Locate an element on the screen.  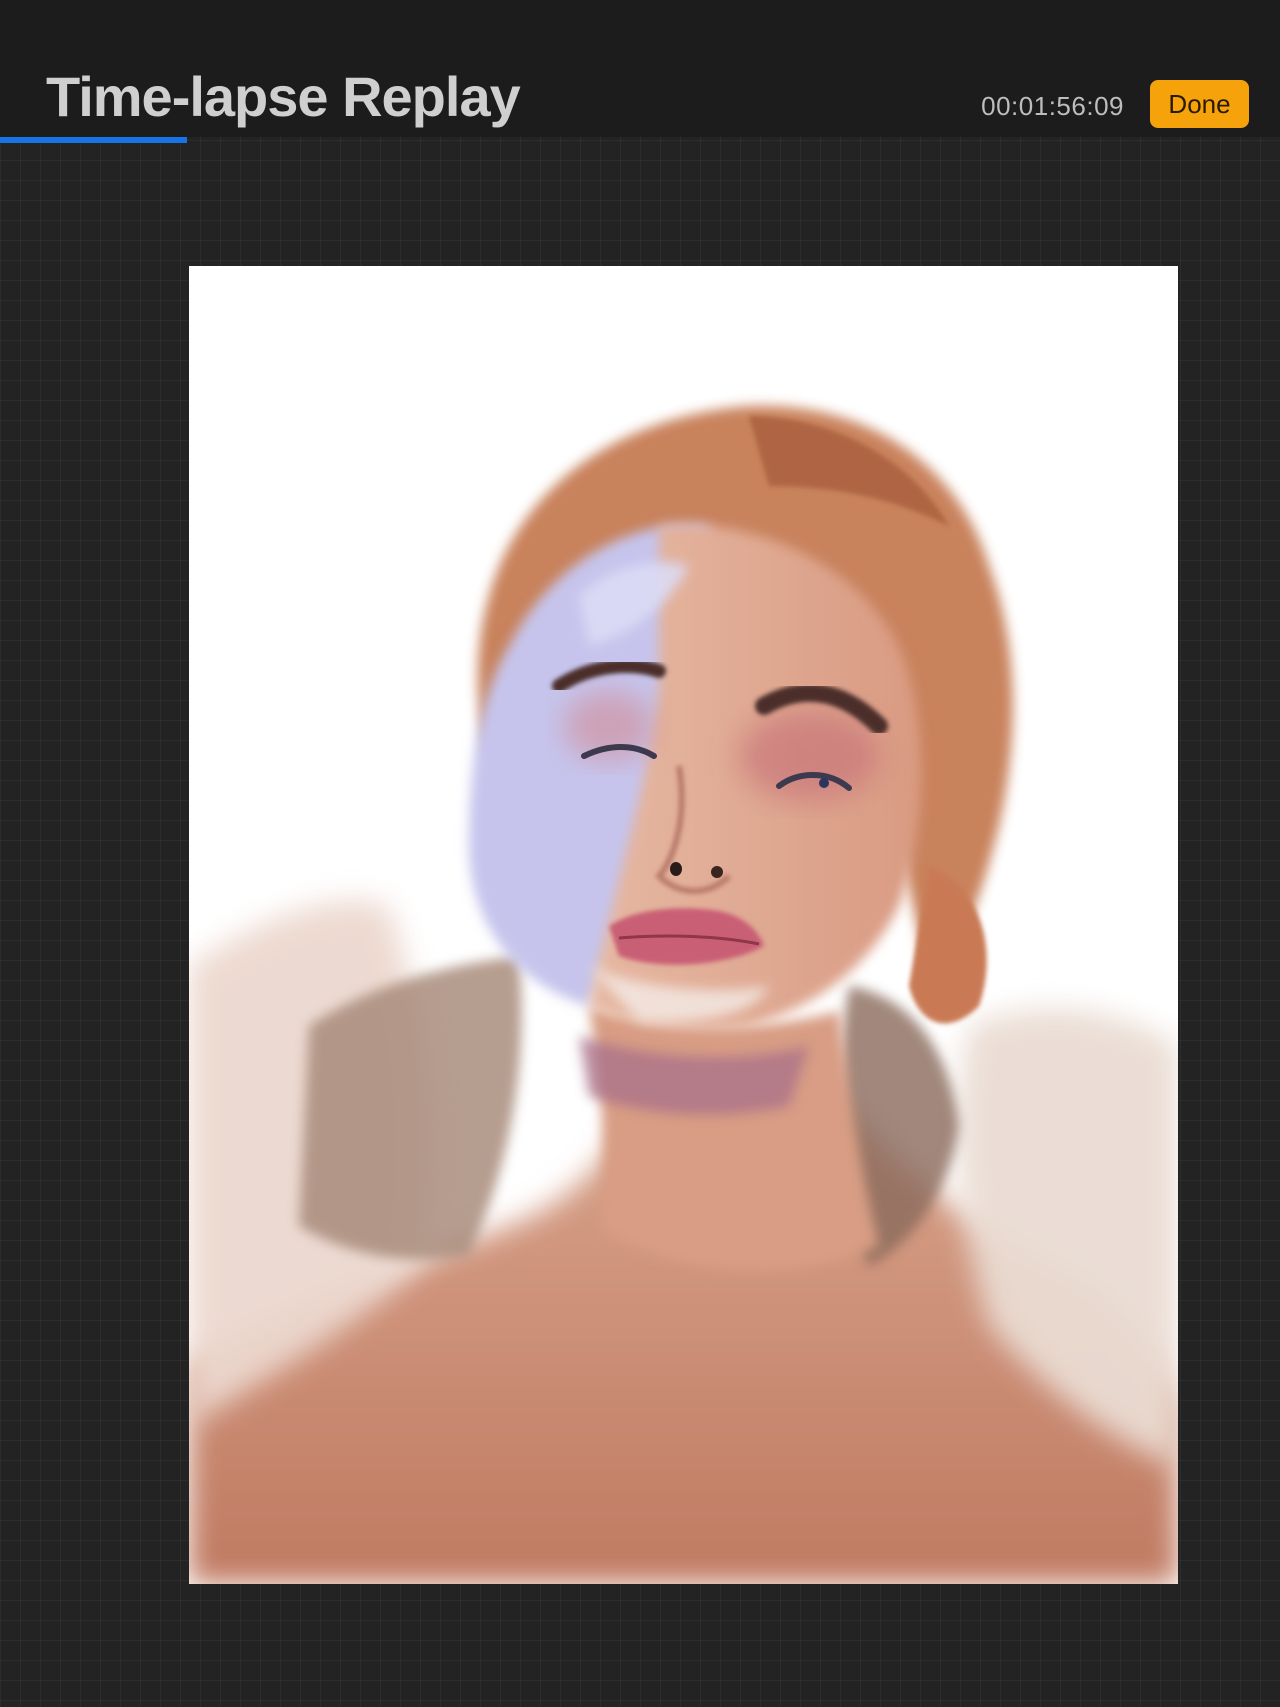
playback-progress-fill is located at coordinates (93, 140).